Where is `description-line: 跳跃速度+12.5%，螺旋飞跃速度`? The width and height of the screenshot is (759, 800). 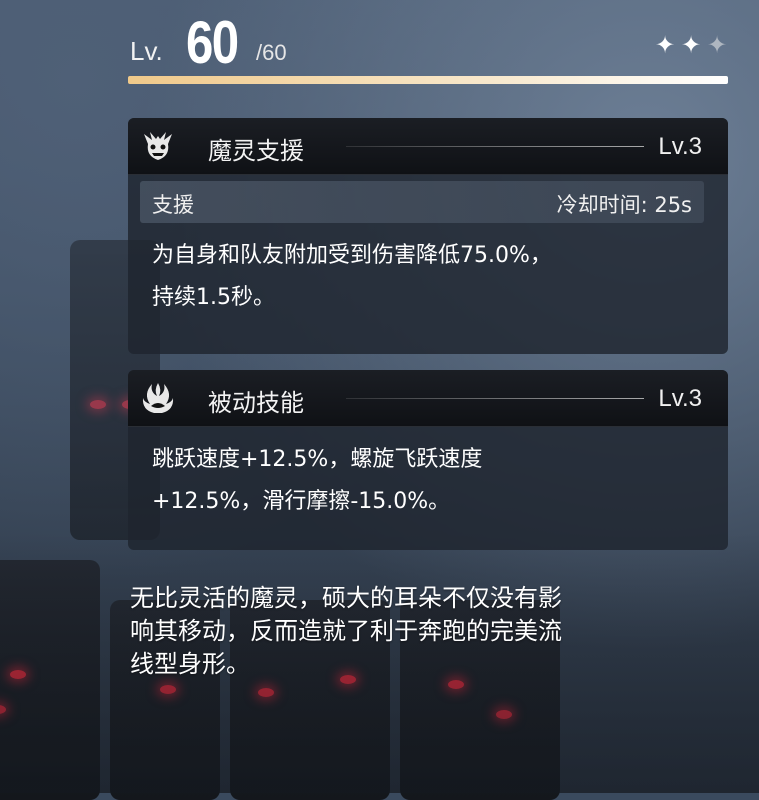 description-line: 跳跃速度+12.5%，螺旋飞跃速度 is located at coordinates (317, 459).